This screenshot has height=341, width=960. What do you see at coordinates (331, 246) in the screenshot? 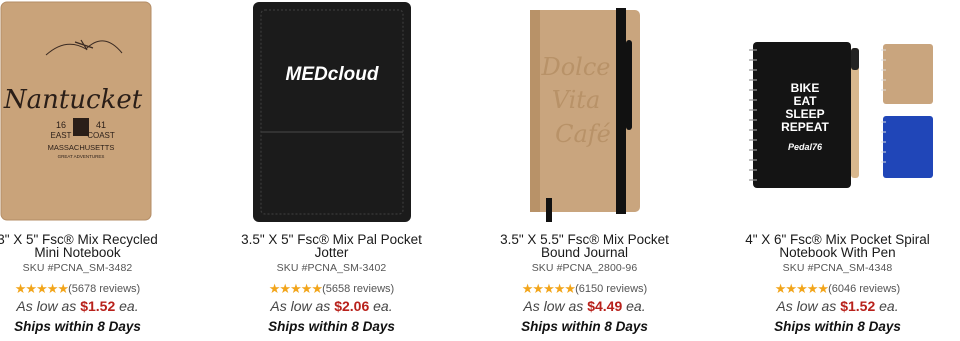
I see `product-title: 3.5" X 5" Fsc® Mix Pal Pocket Jotter` at bounding box center [331, 246].